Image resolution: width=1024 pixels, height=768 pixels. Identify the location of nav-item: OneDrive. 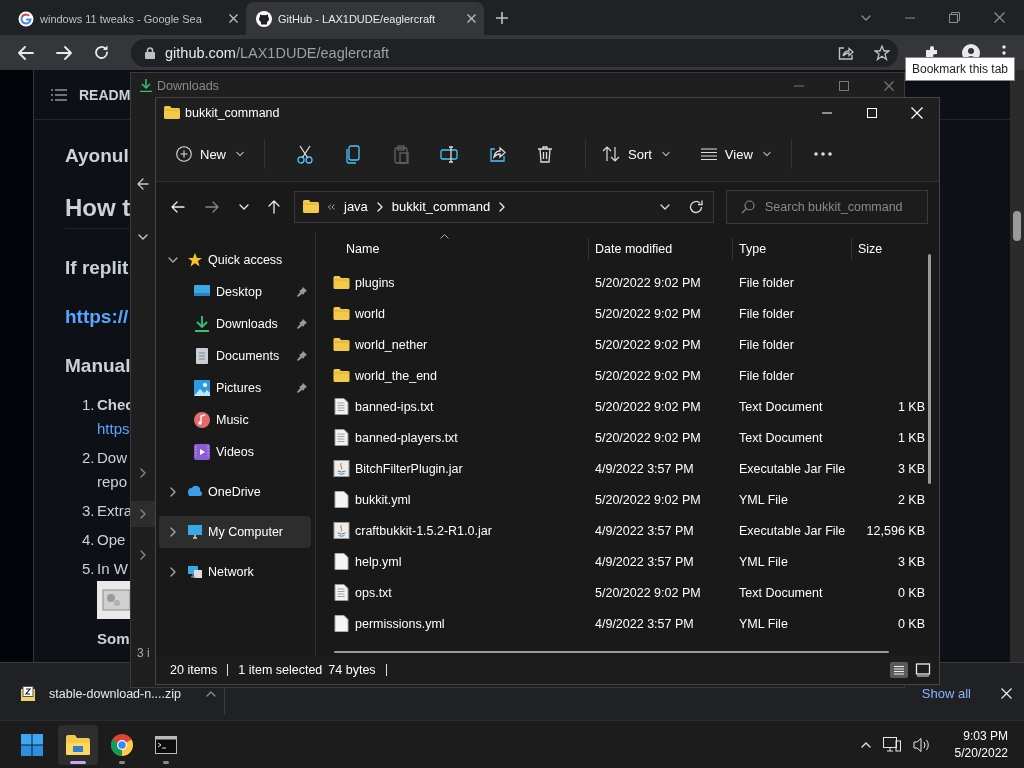
(235, 492).